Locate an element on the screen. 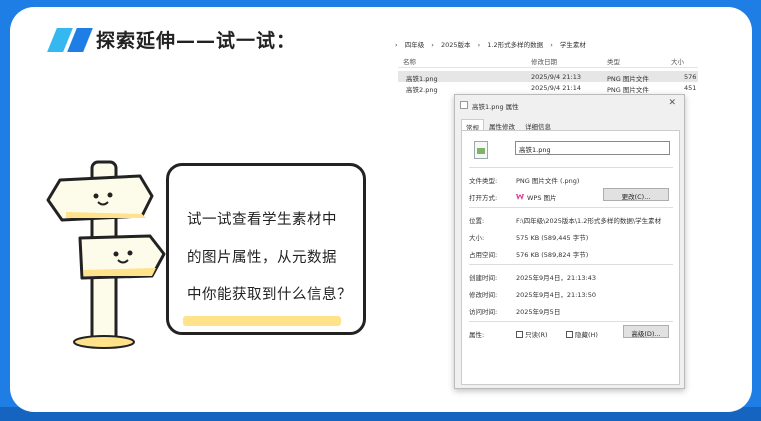  column-header-name: 名称 is located at coordinates (409, 61).